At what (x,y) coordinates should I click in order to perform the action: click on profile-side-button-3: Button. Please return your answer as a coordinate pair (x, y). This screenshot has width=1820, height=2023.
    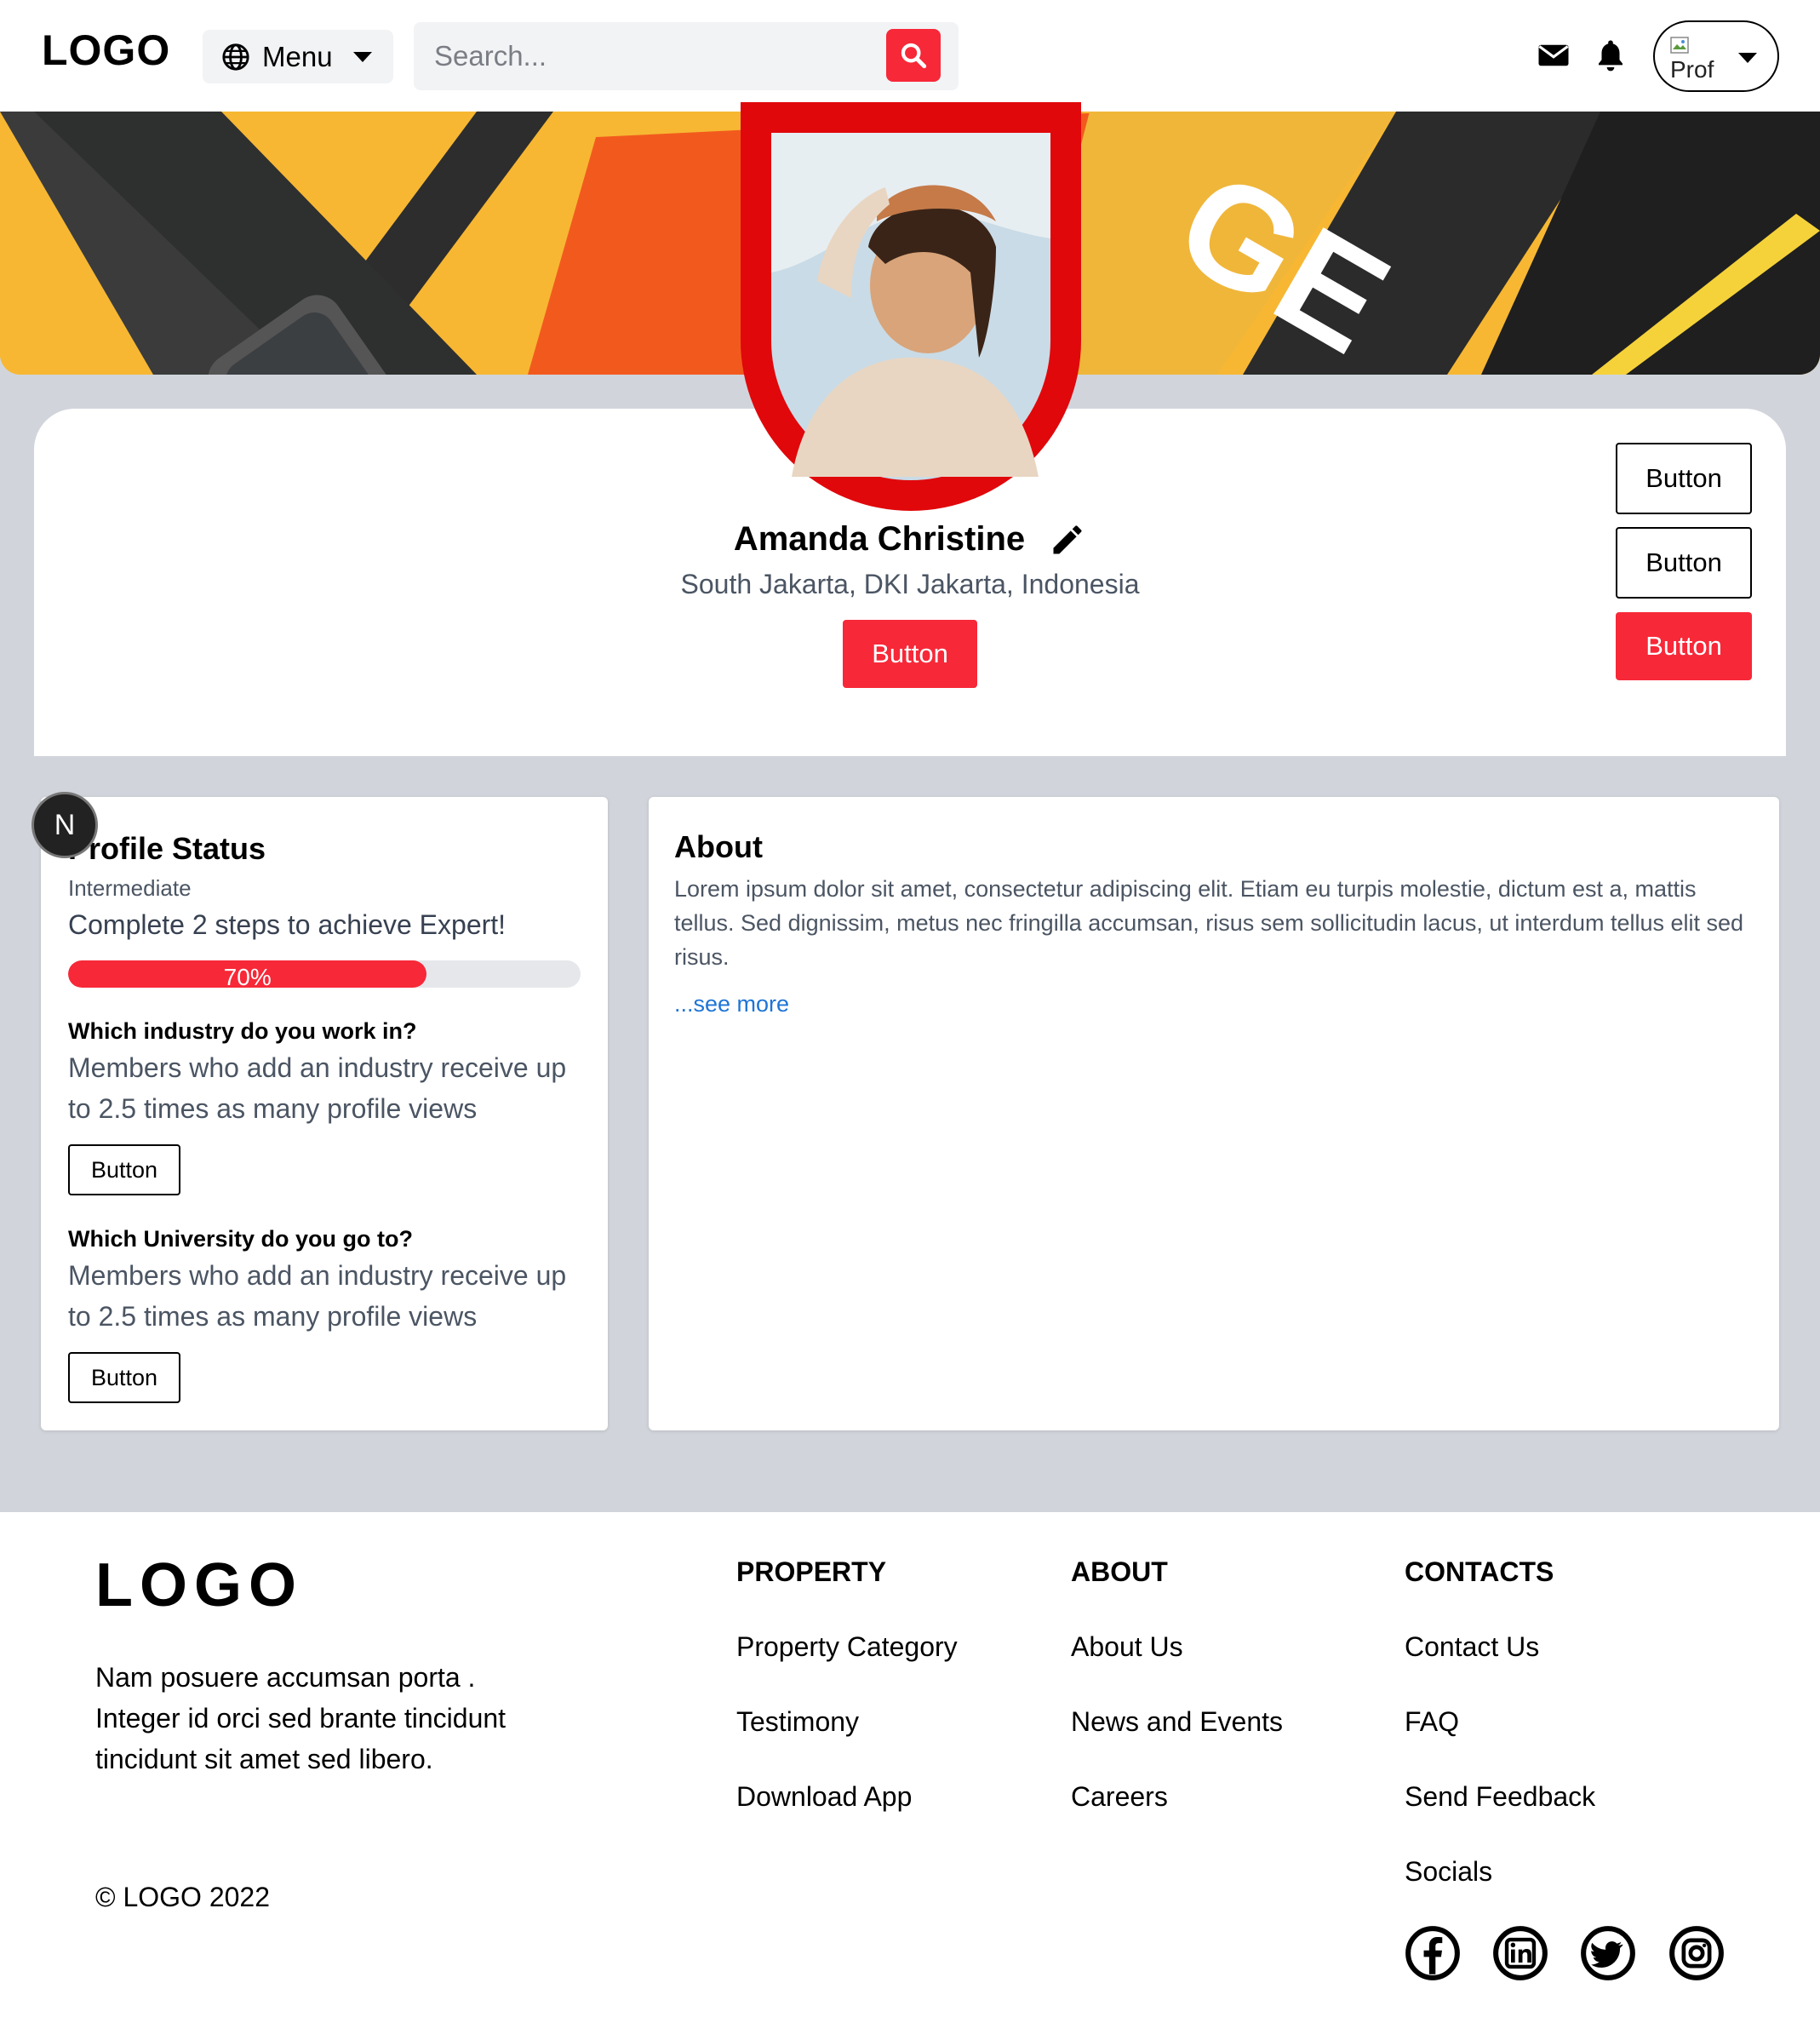
    Looking at the image, I should click on (1684, 646).